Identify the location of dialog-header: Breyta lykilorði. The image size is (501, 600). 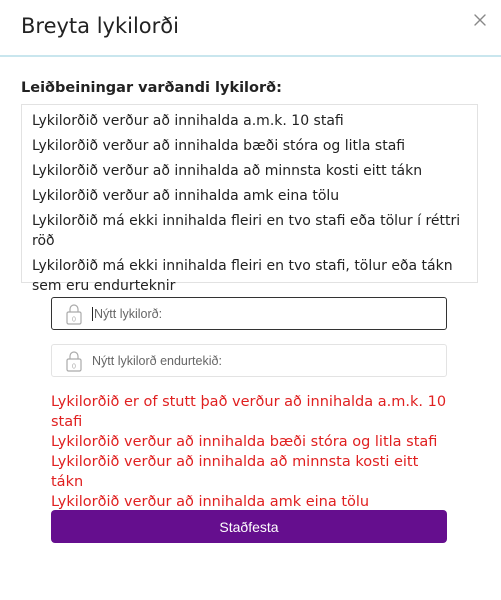
(250, 28).